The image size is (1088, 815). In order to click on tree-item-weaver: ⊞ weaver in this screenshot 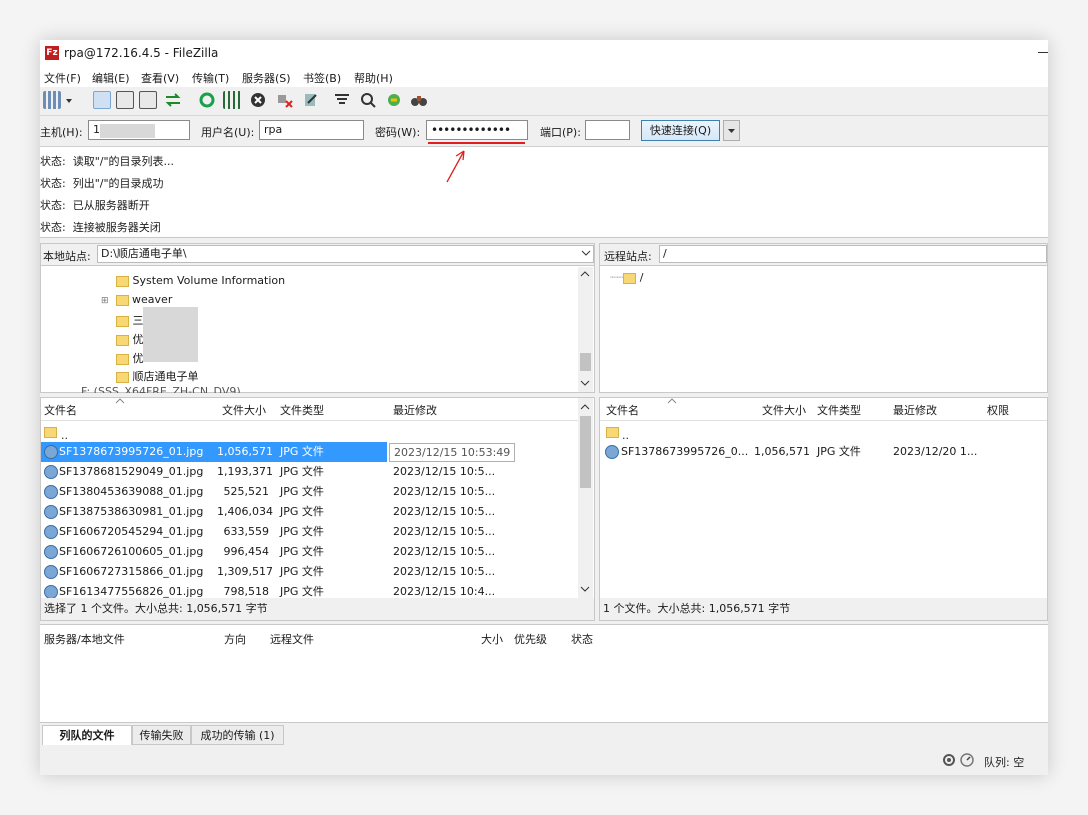, I will do `click(136, 299)`.